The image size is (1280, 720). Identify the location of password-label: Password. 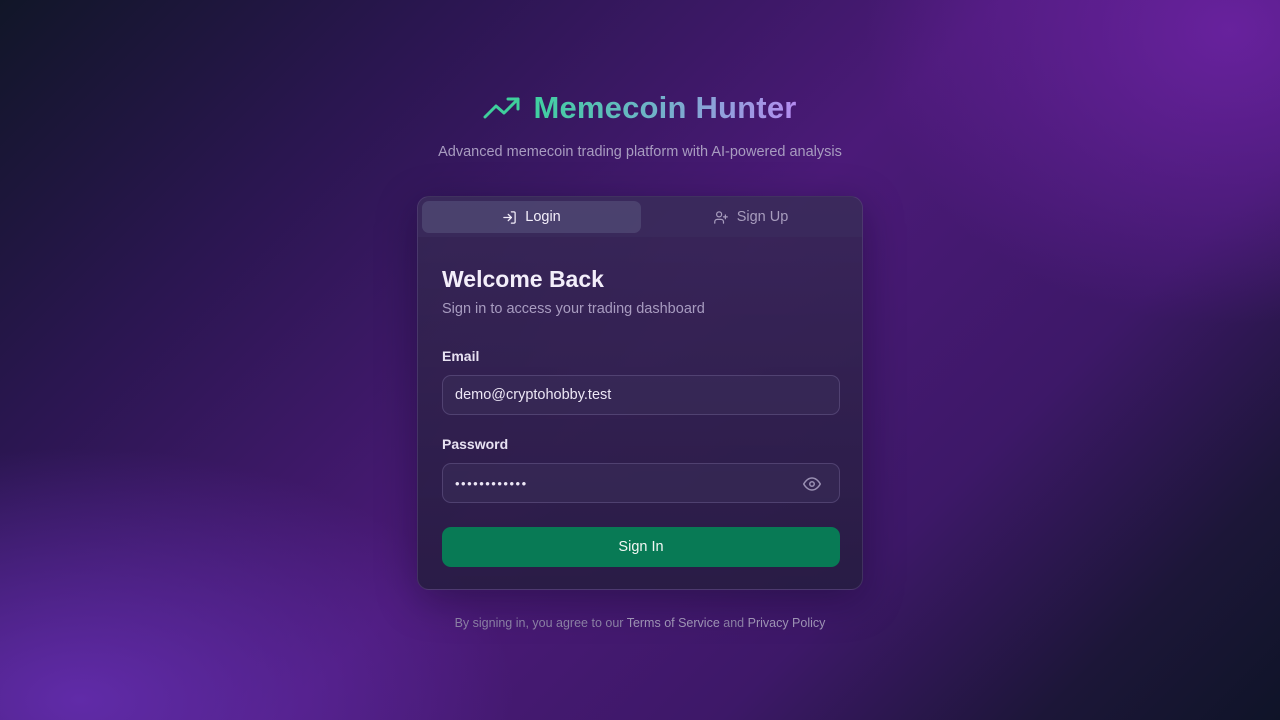
(475, 444).